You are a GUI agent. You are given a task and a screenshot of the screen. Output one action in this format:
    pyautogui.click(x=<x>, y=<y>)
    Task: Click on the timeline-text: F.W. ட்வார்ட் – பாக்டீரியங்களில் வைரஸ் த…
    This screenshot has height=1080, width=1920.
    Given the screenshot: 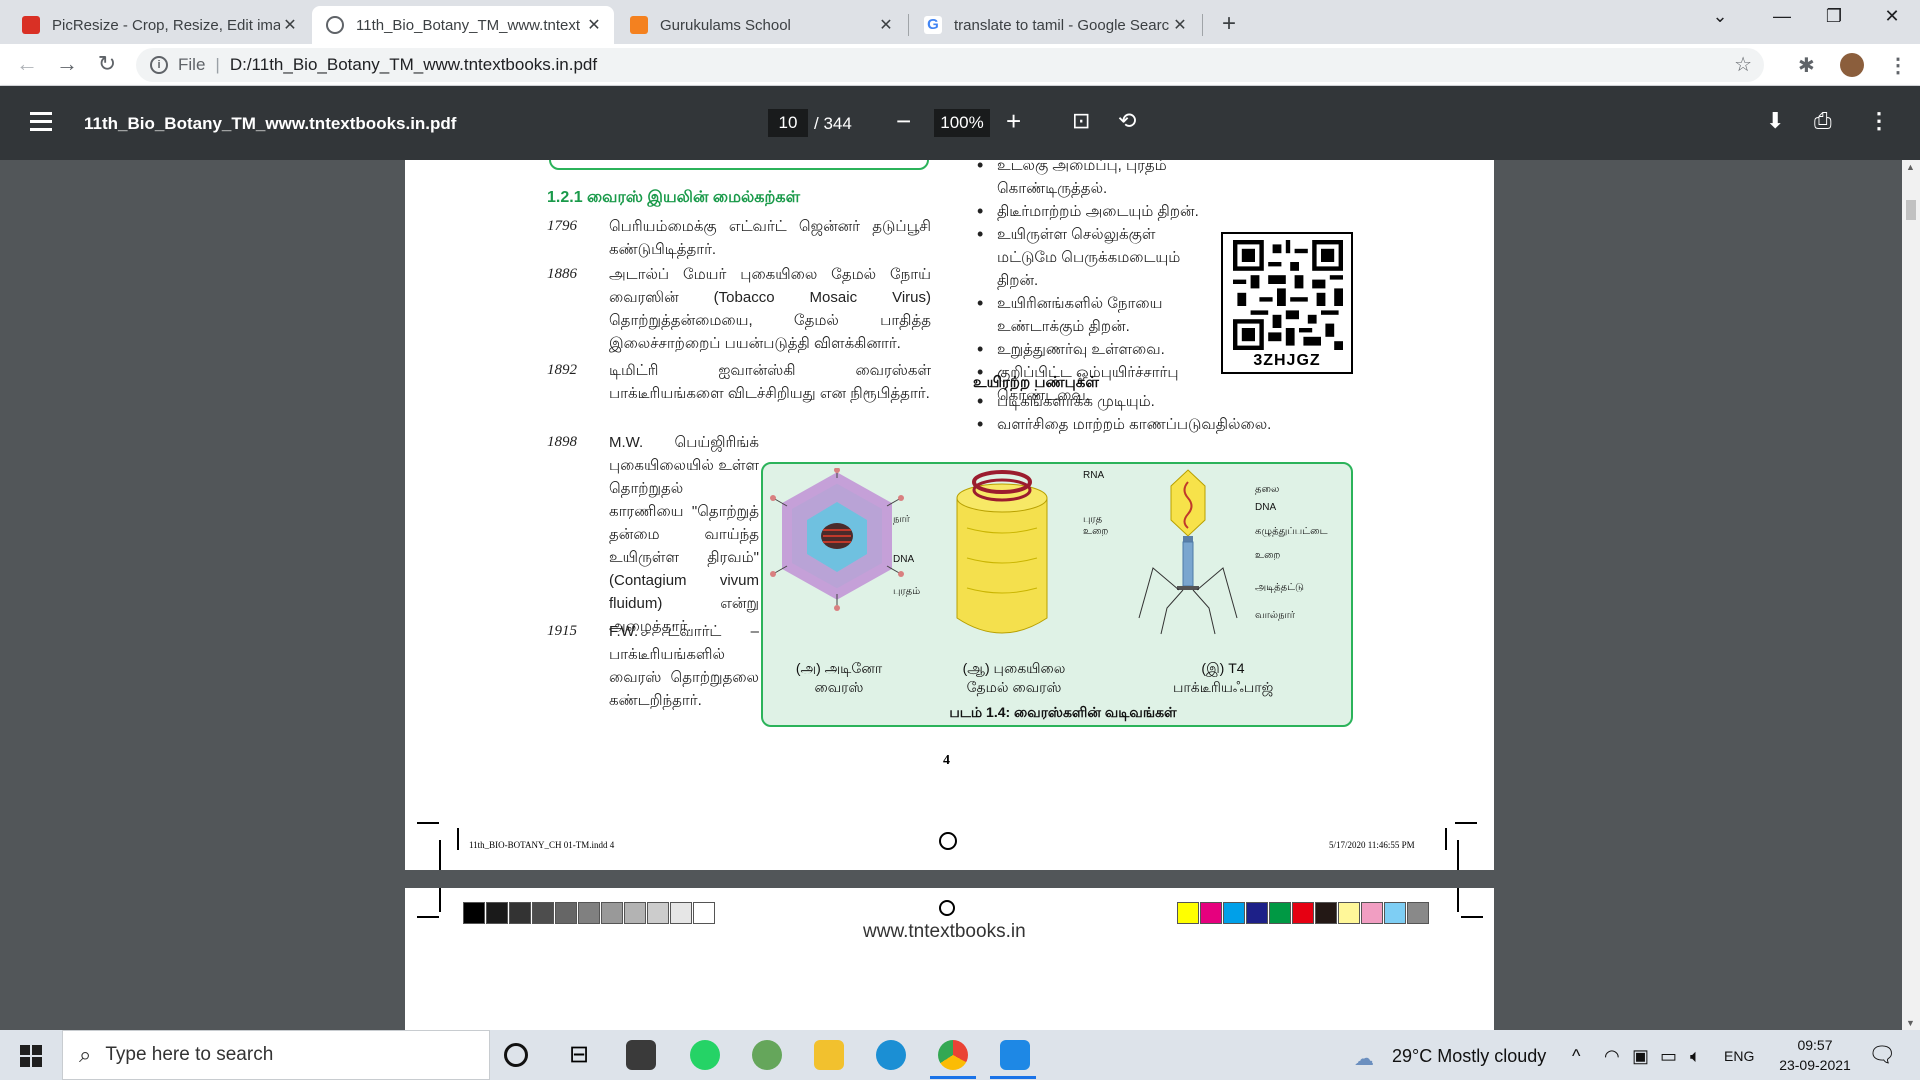 What is the action you would take?
    pyautogui.click(x=684, y=666)
    